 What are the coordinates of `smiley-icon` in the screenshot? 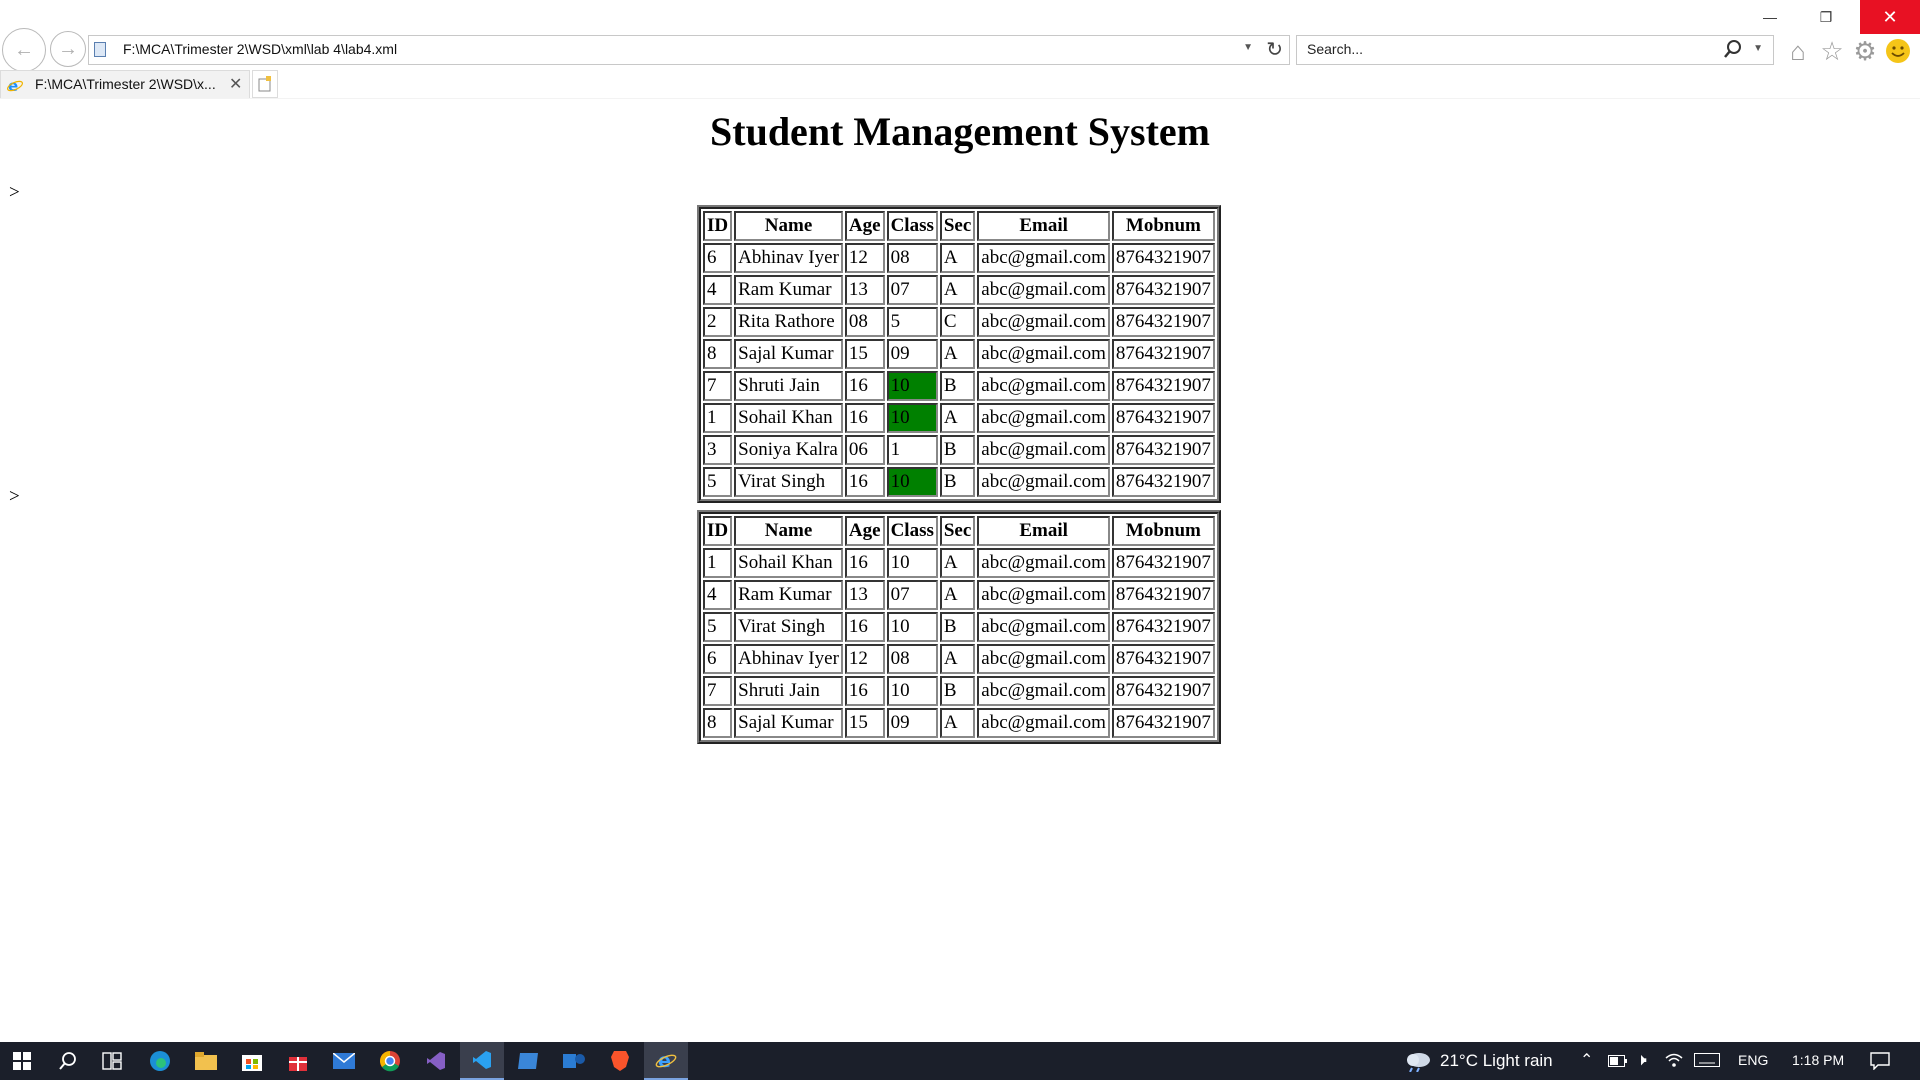 It's located at (1898, 51).